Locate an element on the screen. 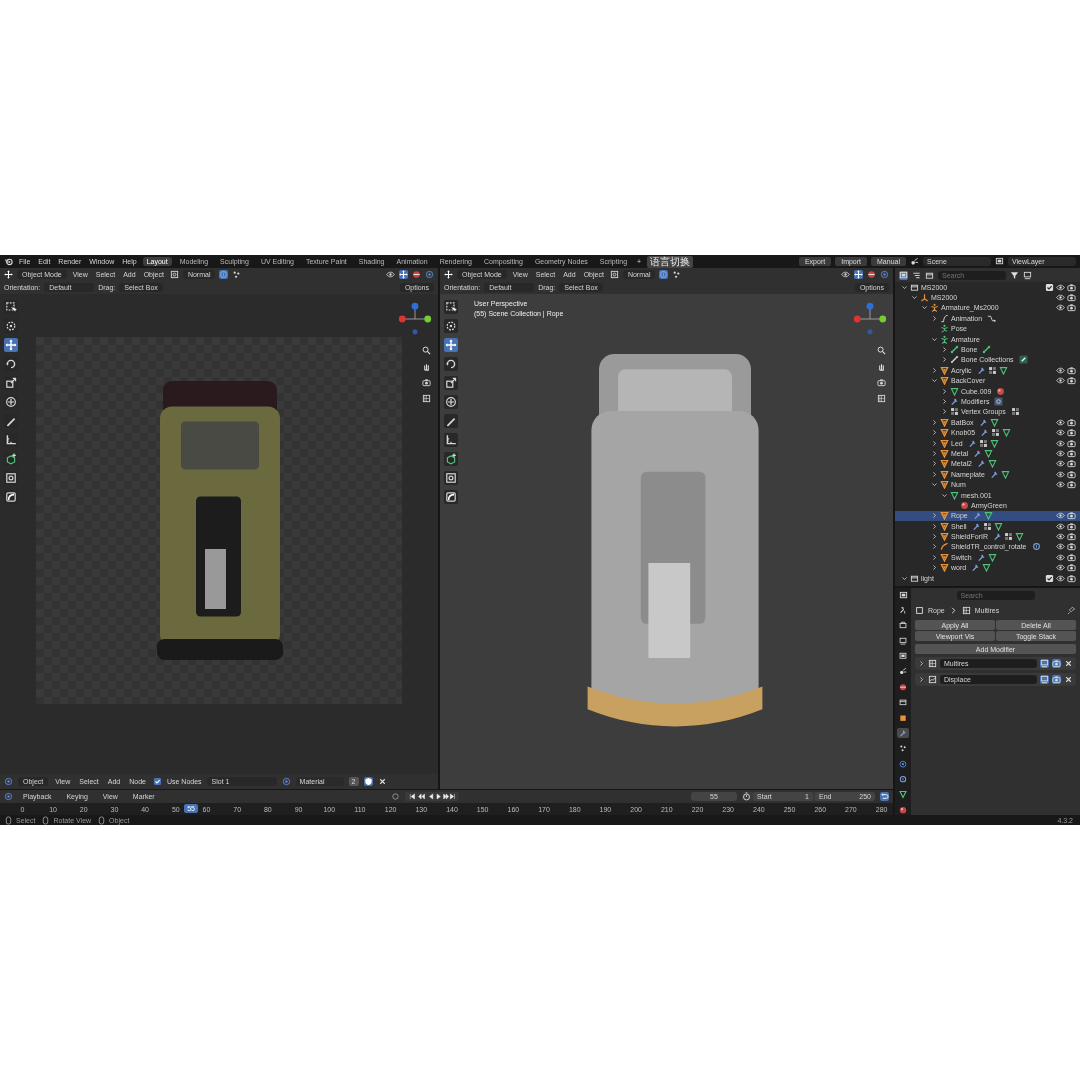  view-layer-icon is located at coordinates (999, 261).